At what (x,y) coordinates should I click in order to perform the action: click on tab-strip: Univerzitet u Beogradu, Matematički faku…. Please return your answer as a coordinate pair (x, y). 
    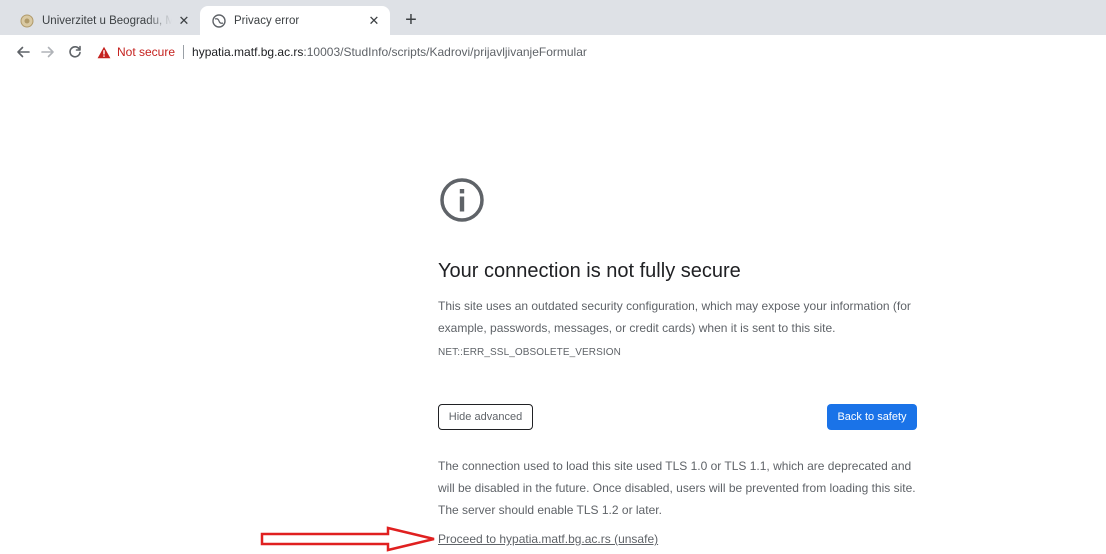
    Looking at the image, I should click on (553, 17).